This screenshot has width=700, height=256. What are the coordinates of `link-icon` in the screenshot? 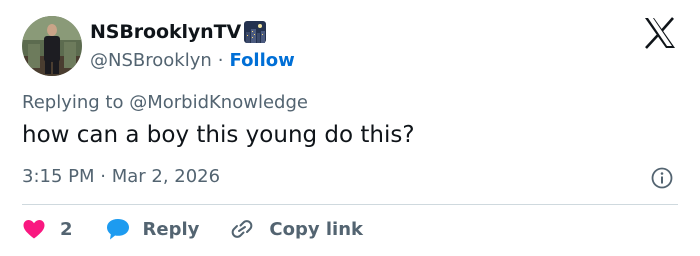 It's located at (242, 229).